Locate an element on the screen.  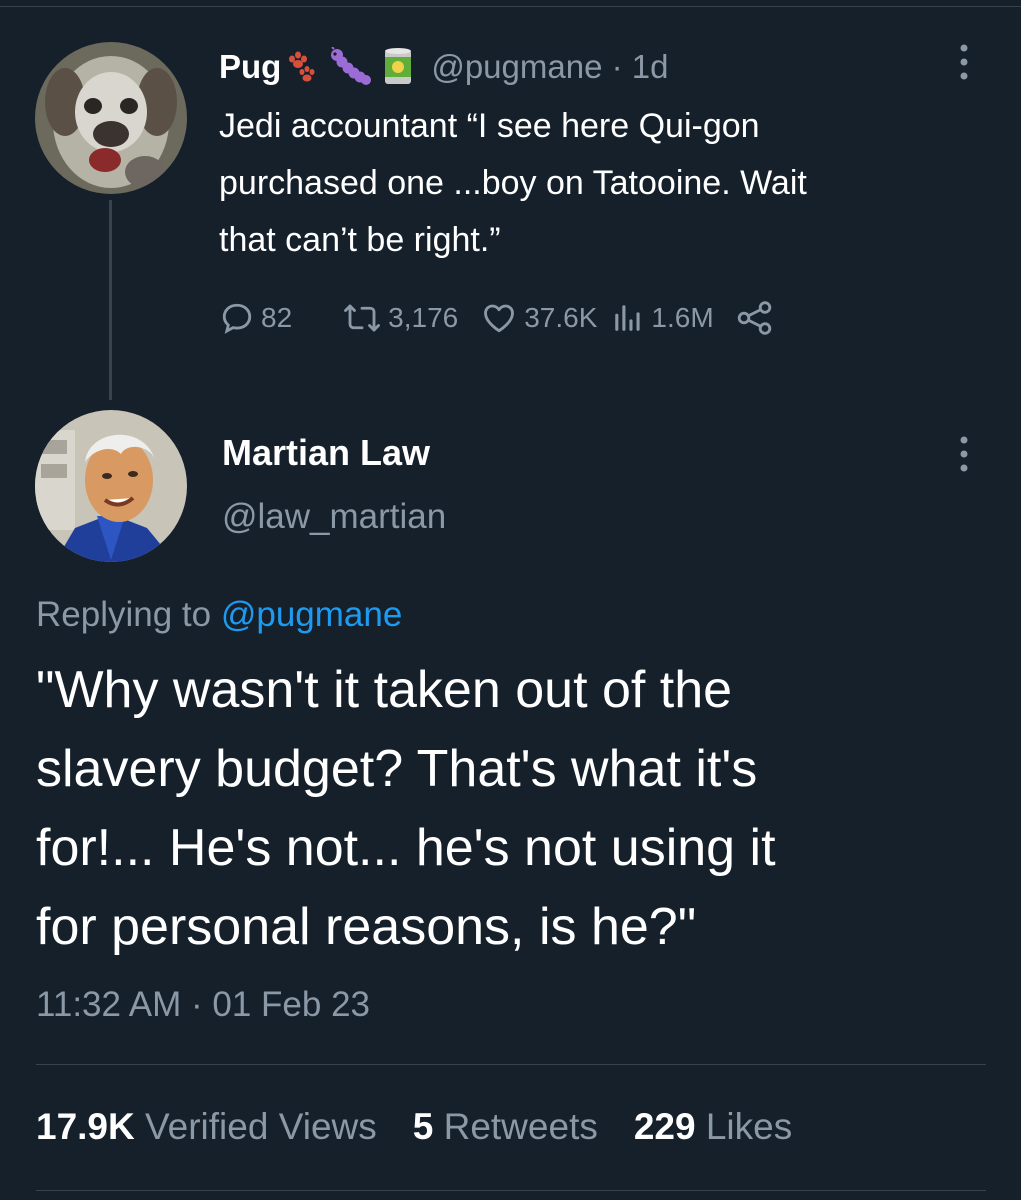
retweets-stat: 5 Retweets is located at coordinates (505, 1127).